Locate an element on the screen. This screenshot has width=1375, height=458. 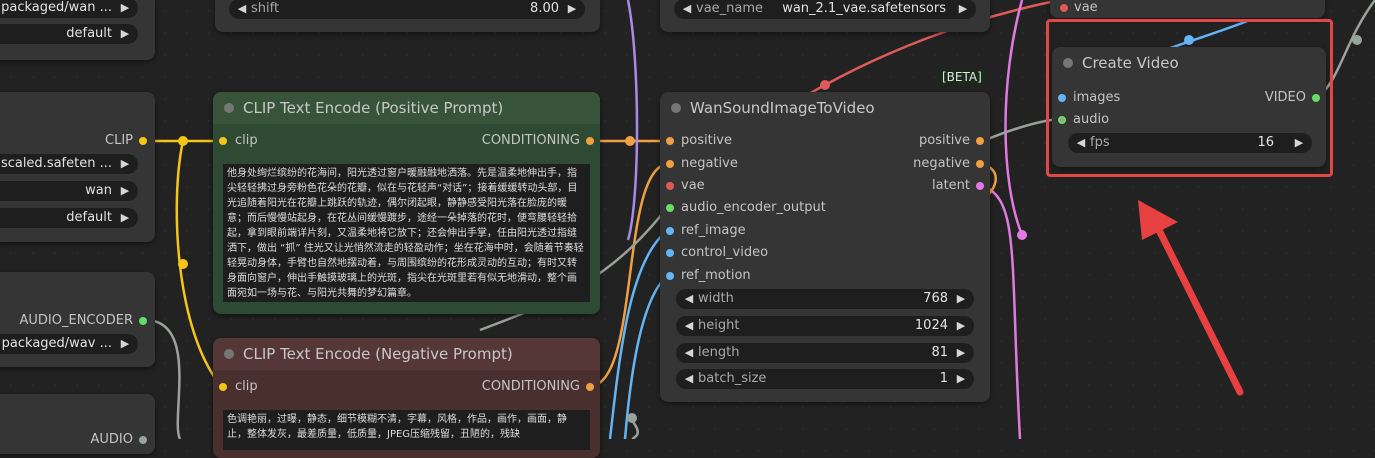
negative-prompt-title: CLIP Text Encode (Negative Prompt) is located at coordinates (406, 354).